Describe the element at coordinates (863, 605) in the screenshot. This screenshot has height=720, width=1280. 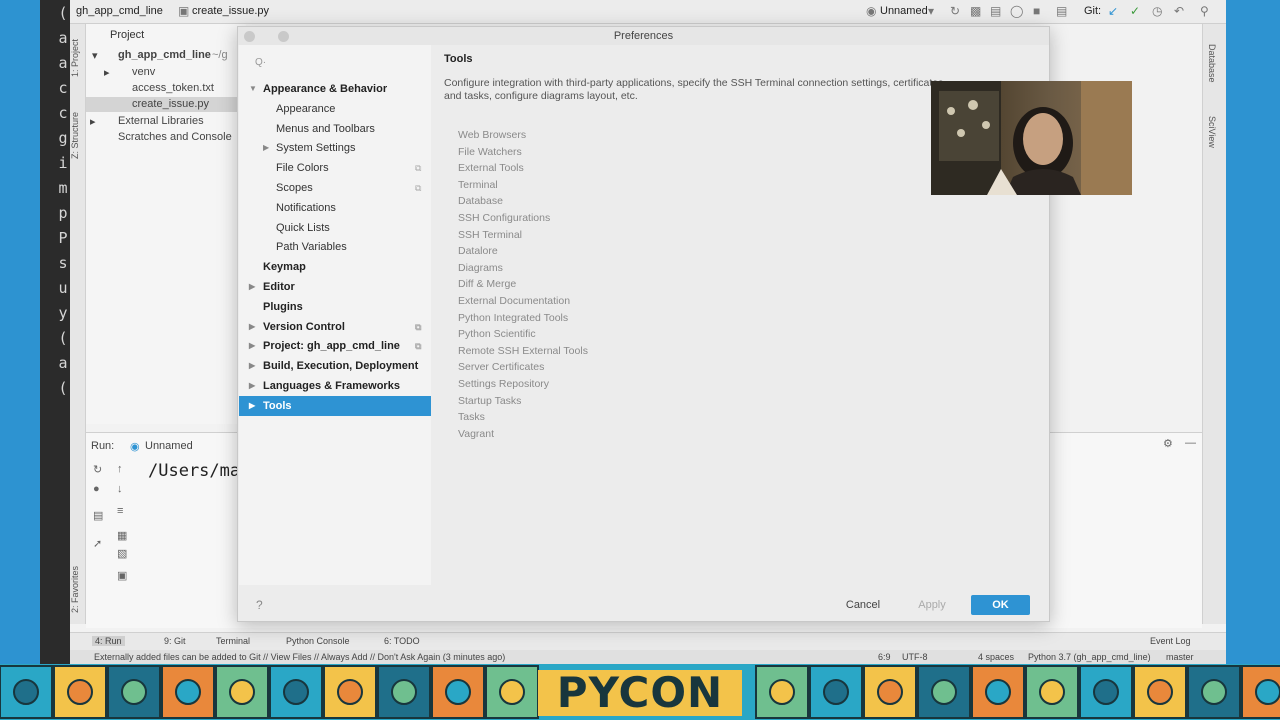
I see `cancel-button: Cancel` at that location.